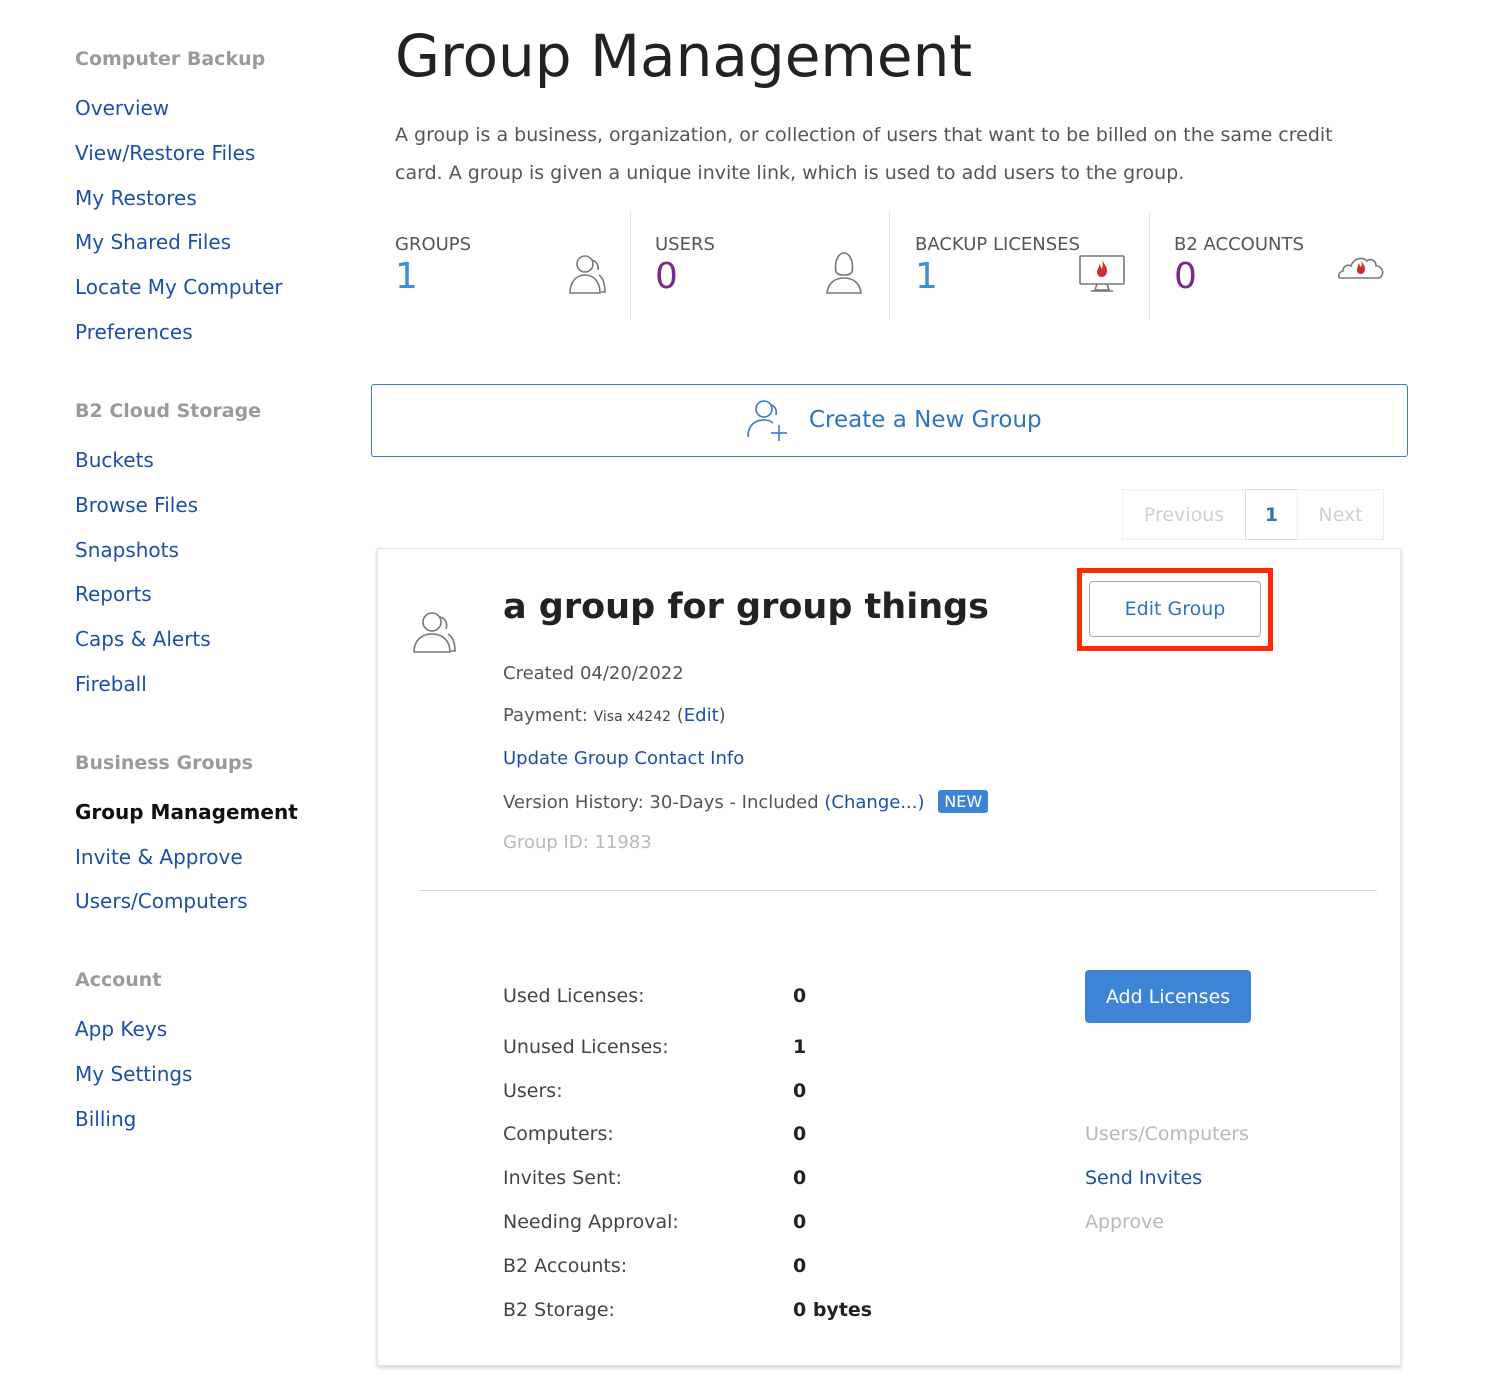 Image resolution: width=1485 pixels, height=1384 pixels. I want to click on group-avatar-icon, so click(434, 632).